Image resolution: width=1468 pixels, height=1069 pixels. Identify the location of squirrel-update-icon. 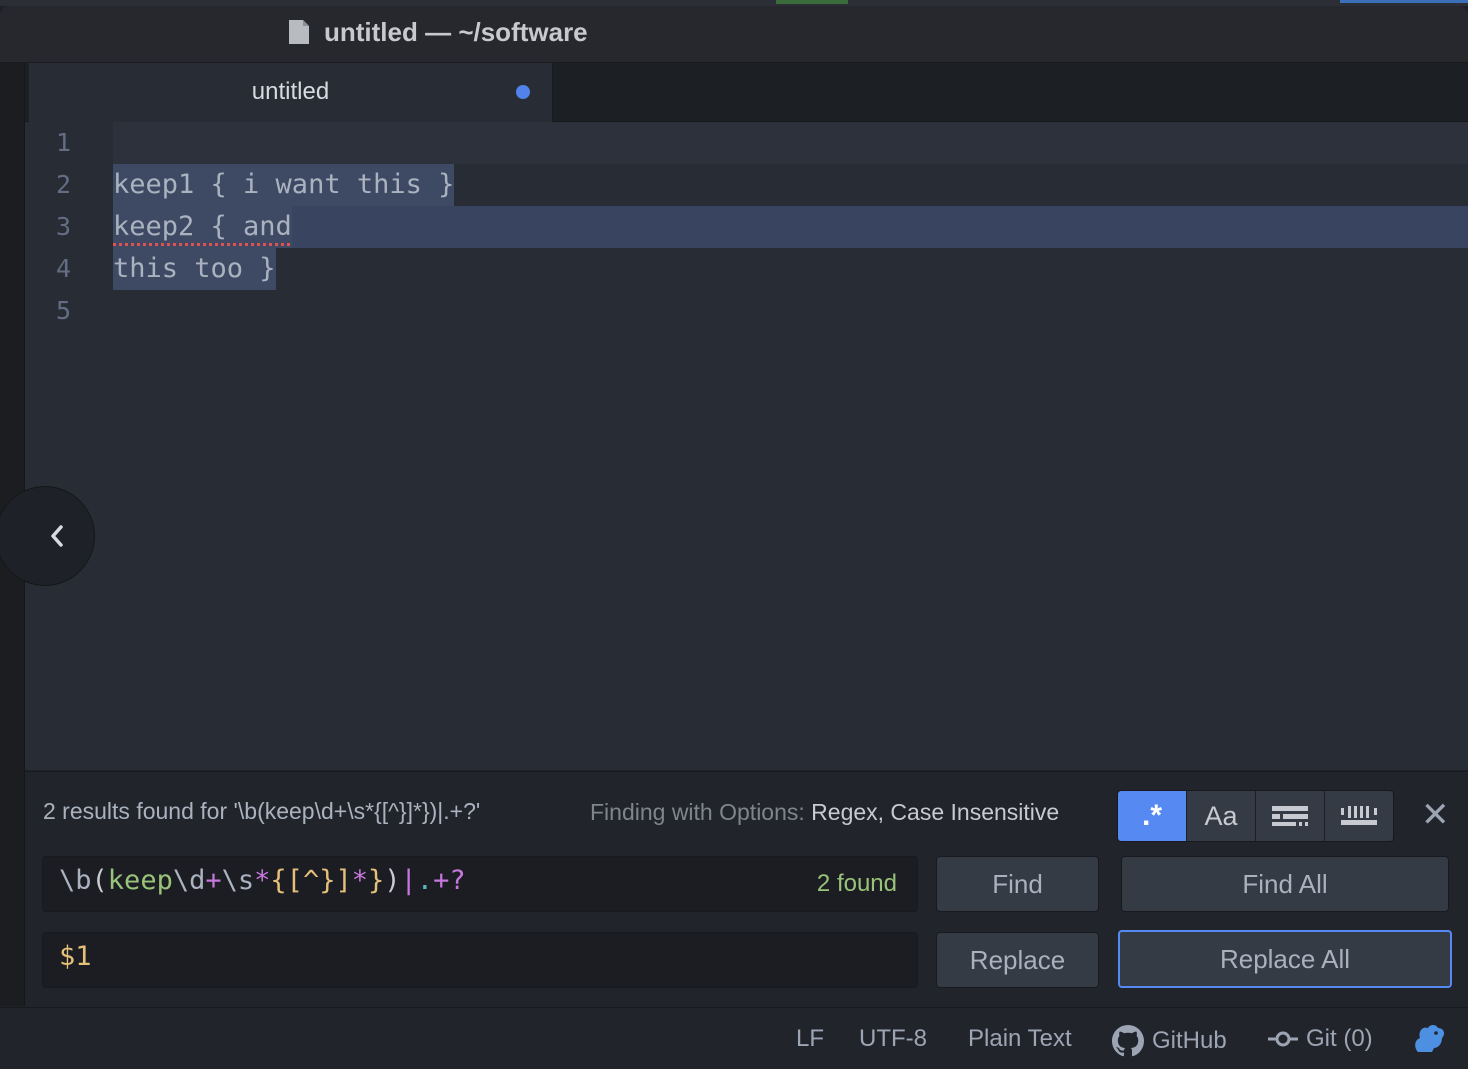
(1433, 1038).